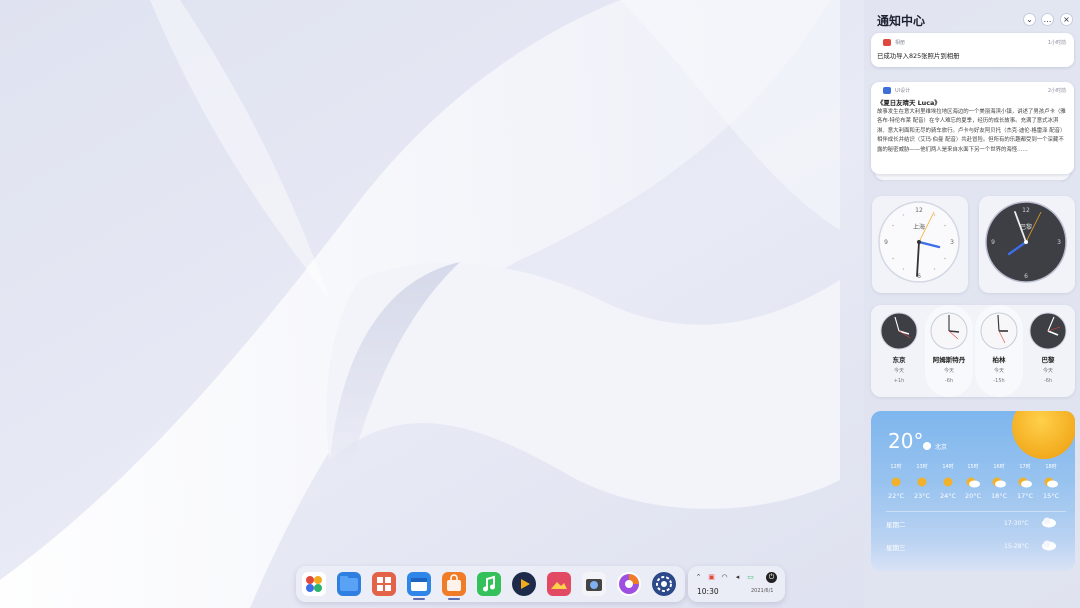 The image size is (1080, 608). Describe the element at coordinates (724, 577) in the screenshot. I see `wifi-icon: ◠` at that location.